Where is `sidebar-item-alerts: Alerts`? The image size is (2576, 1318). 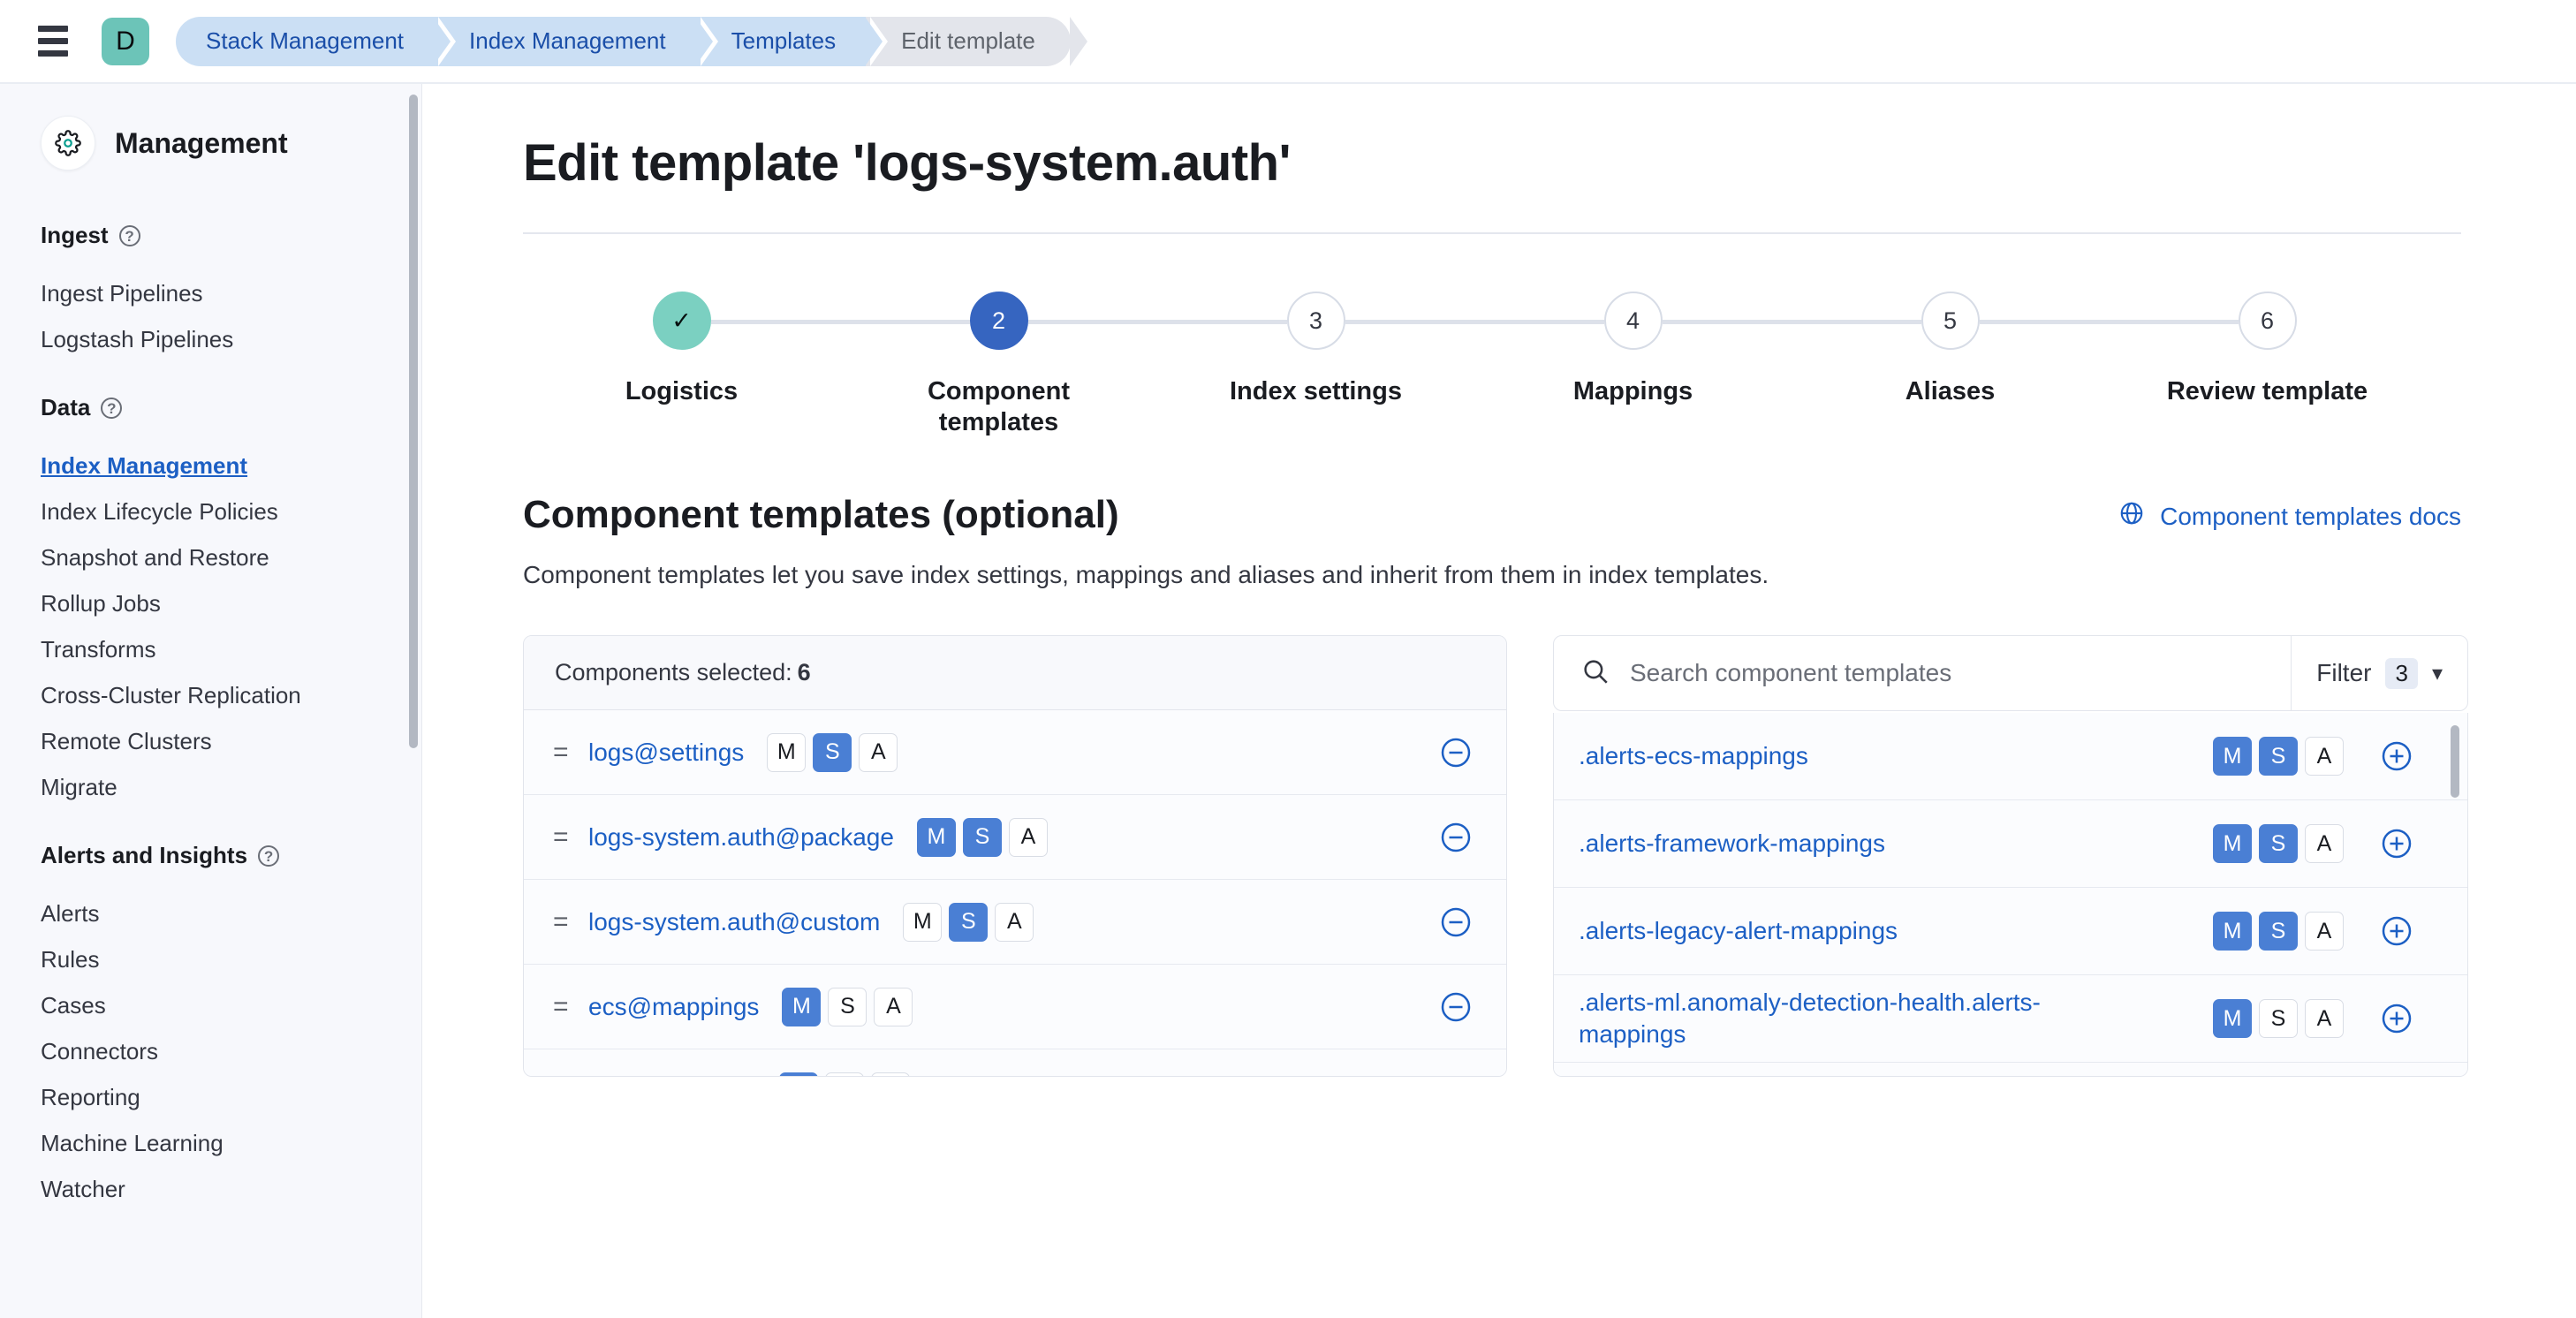
sidebar-item-alerts: Alerts is located at coordinates (231, 913).